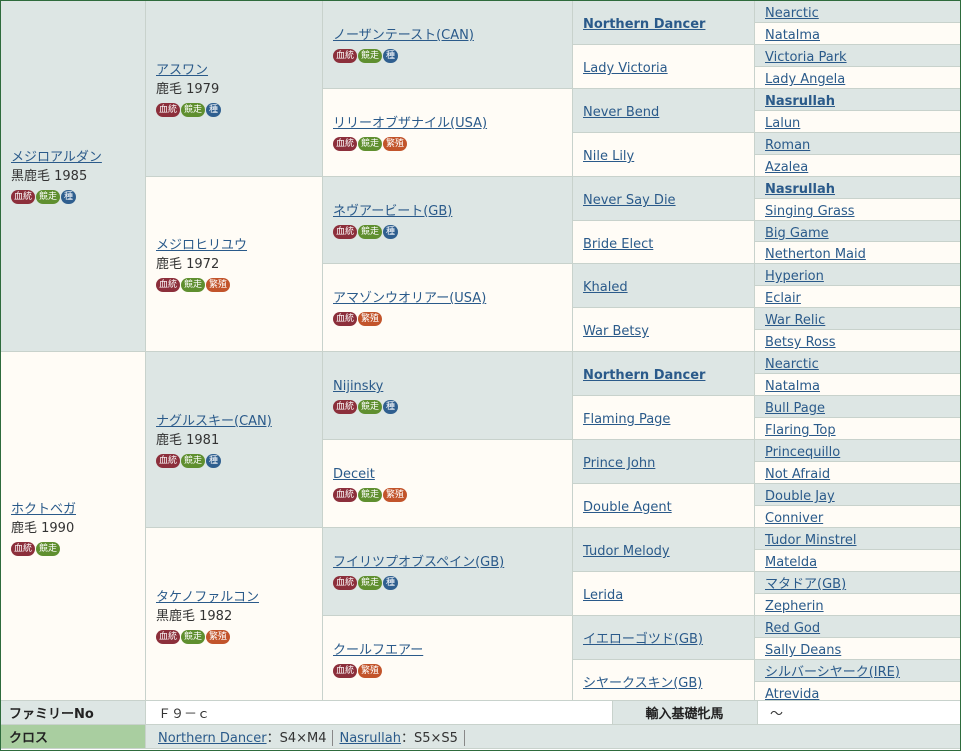  Describe the element at coordinates (794, 276) in the screenshot. I see `horse-link: Hyperion` at that location.